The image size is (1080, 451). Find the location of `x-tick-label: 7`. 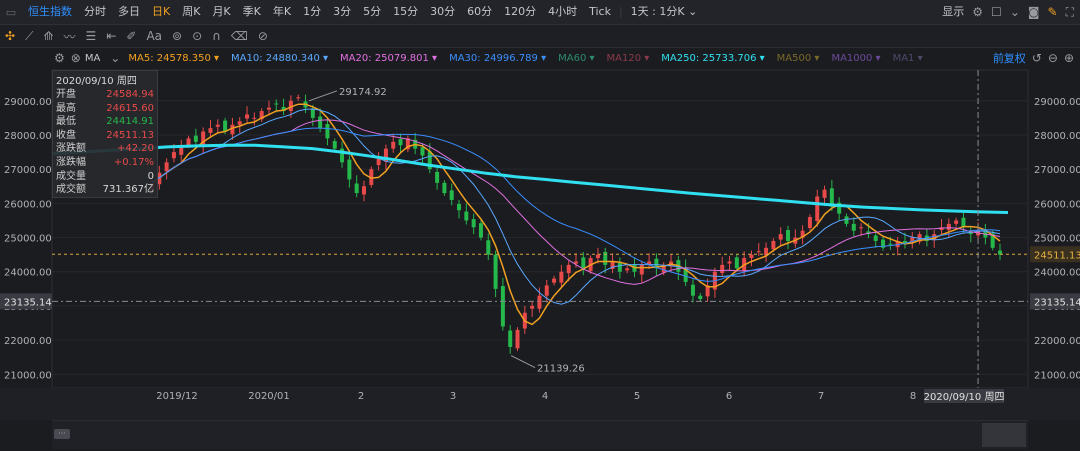

x-tick-label: 7 is located at coordinates (821, 396).